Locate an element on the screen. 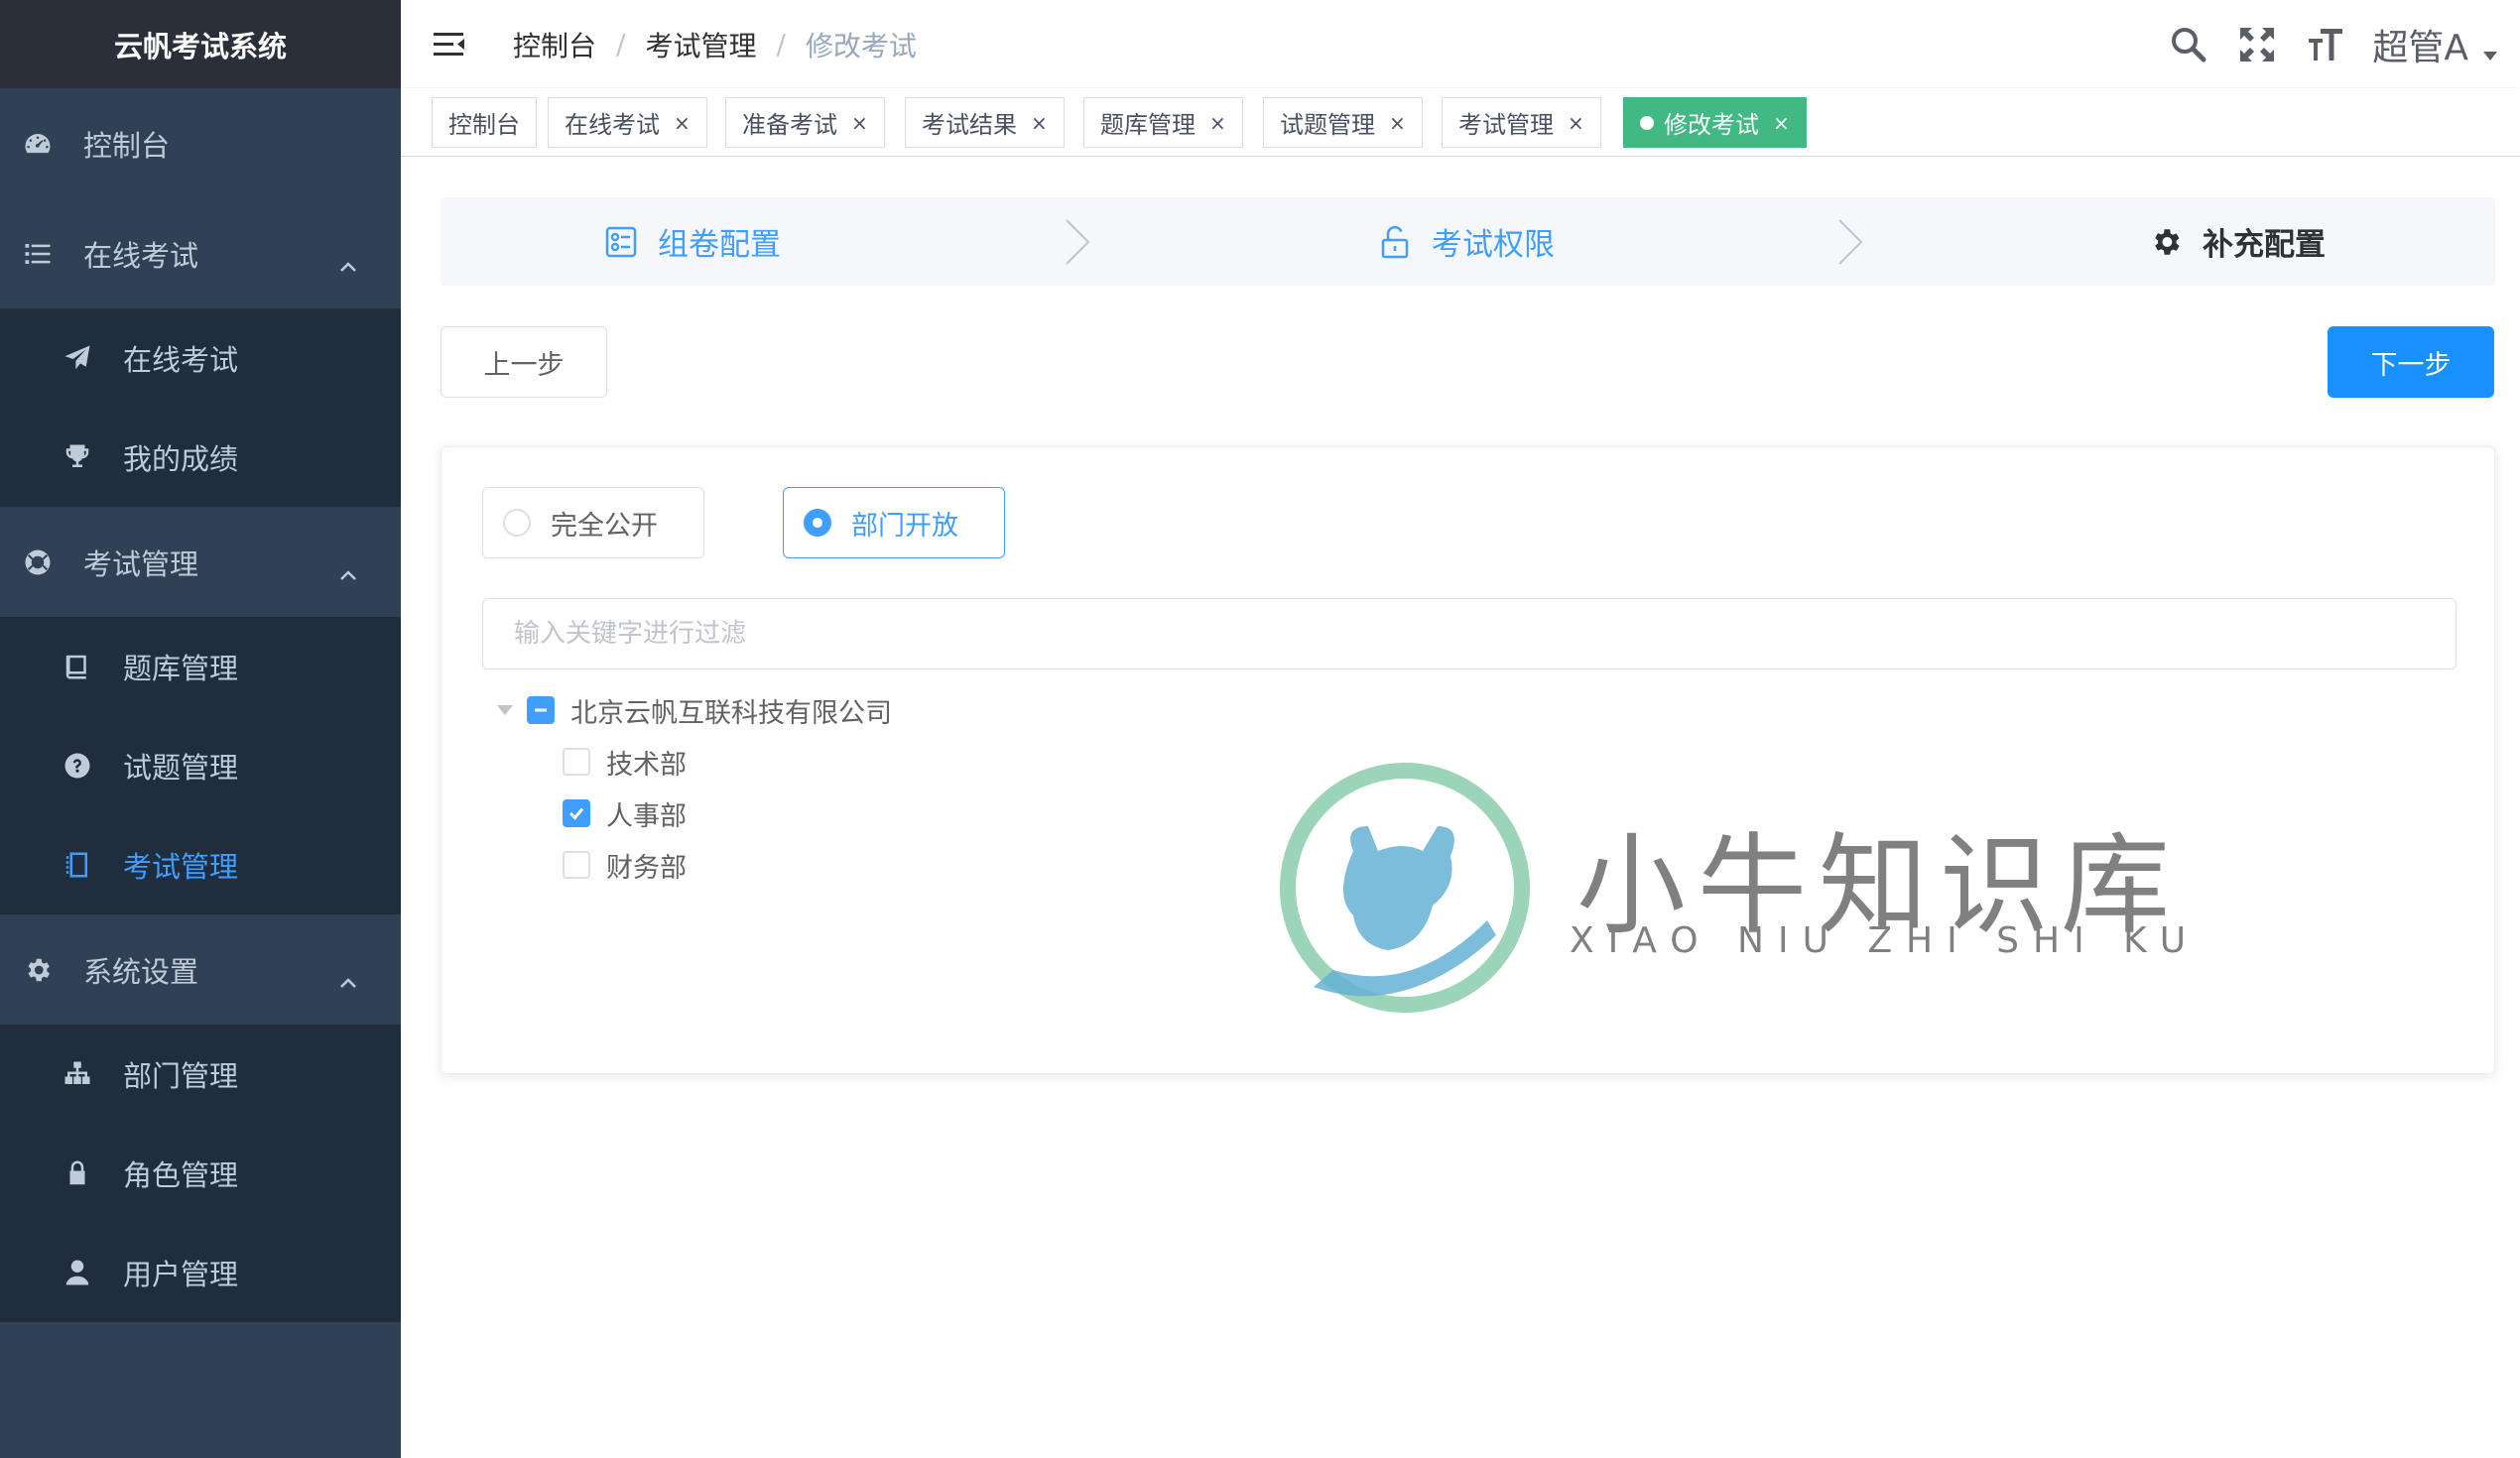 Image resolution: width=2520 pixels, height=1458 pixels. watermark: 小牛知识库 XIAO NIU ZHI SHI KU is located at coordinates (1730, 888).